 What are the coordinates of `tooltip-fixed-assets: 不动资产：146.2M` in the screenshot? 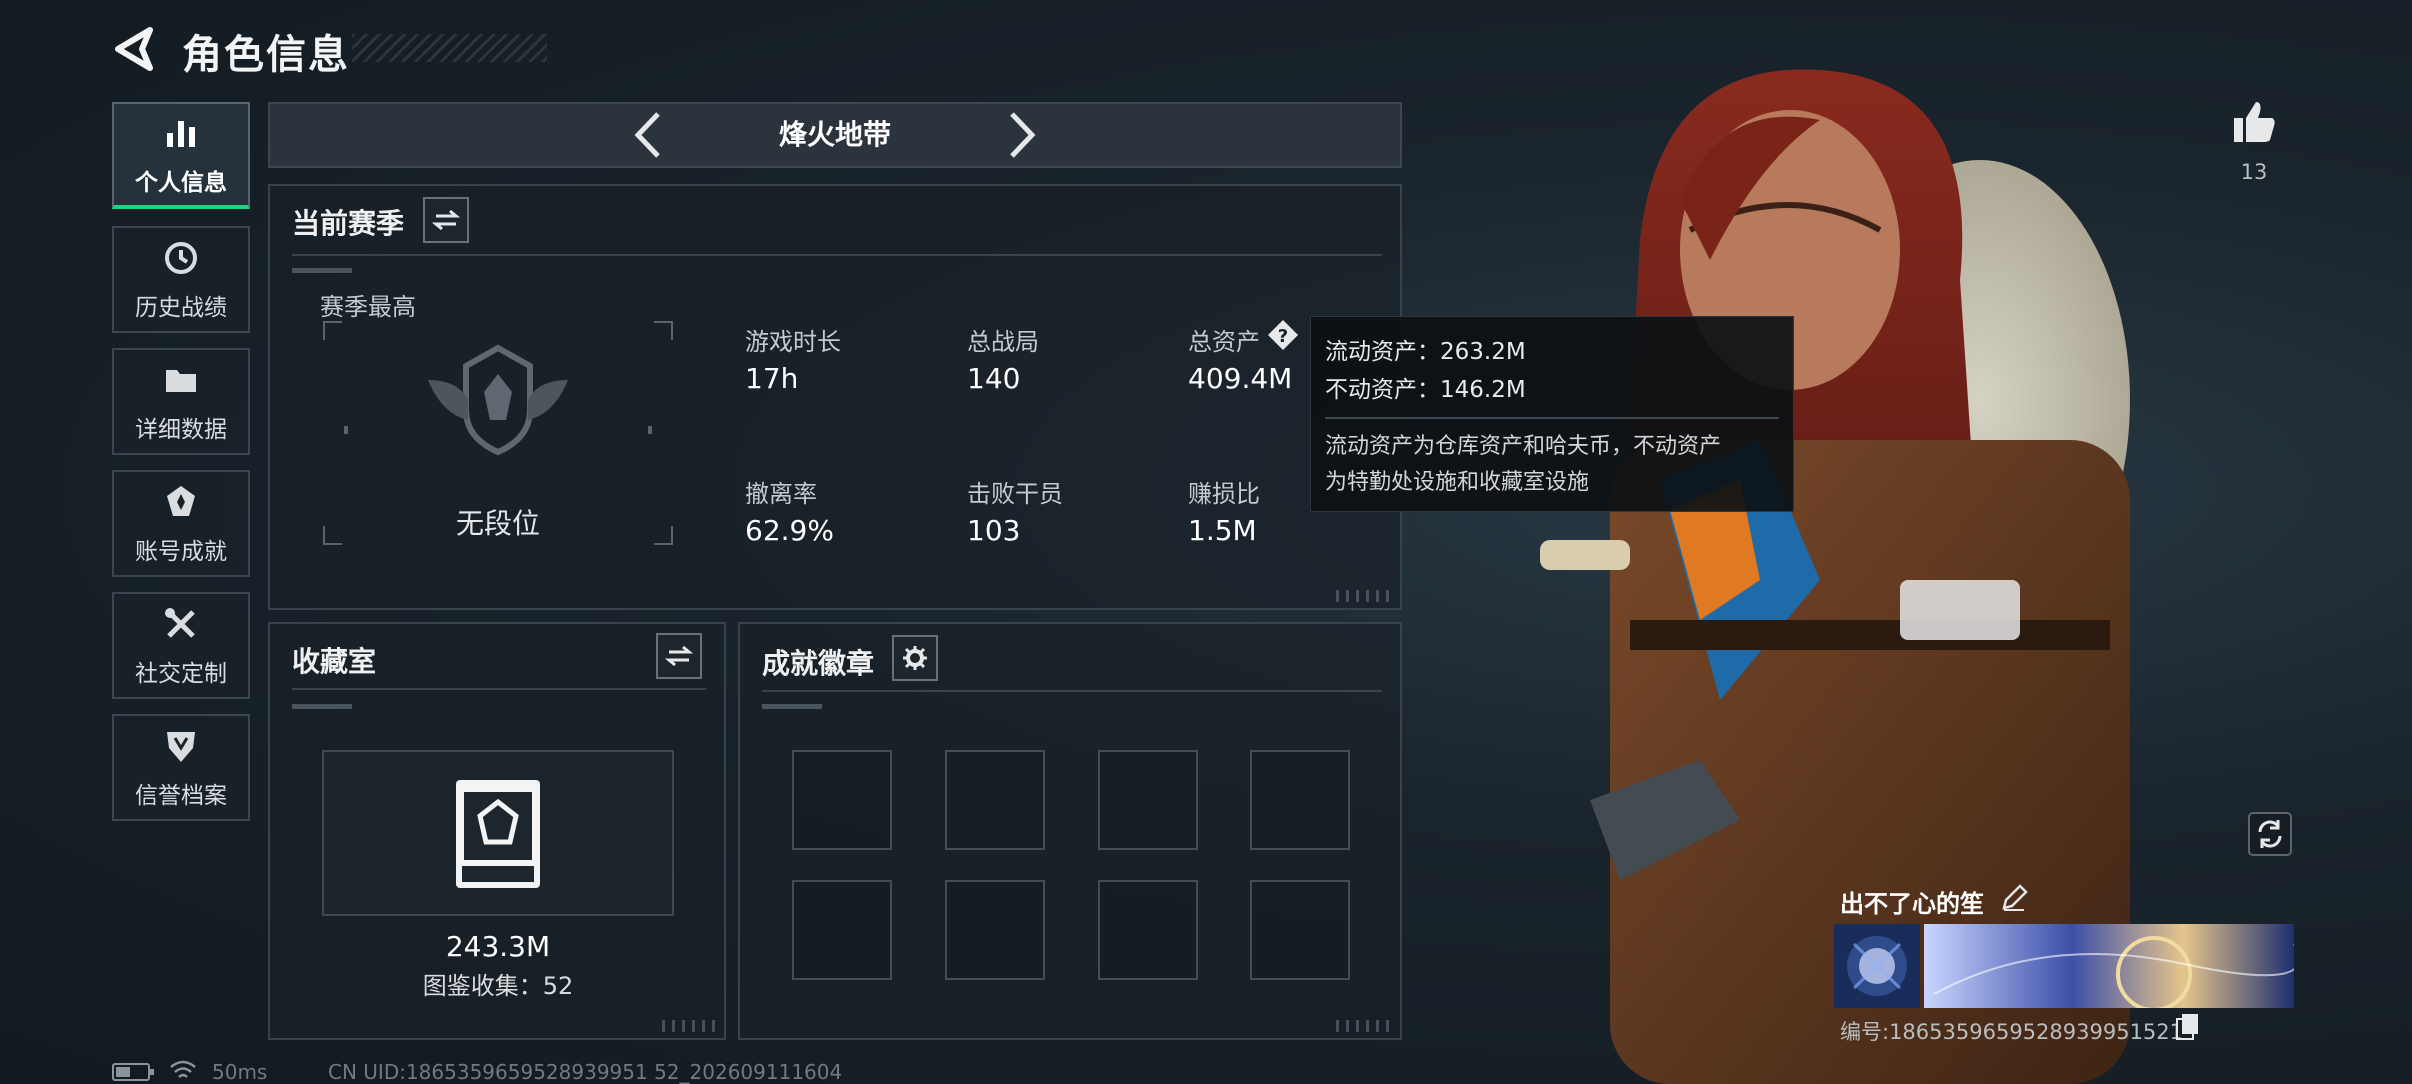 It's located at (1425, 390).